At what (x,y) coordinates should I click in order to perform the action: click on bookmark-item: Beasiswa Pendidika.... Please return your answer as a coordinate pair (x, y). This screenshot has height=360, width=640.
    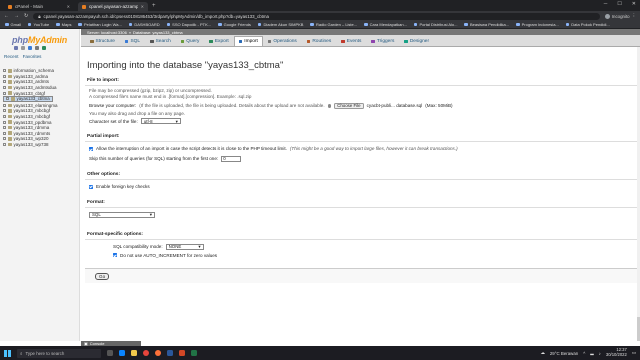
    Looking at the image, I should click on (486, 24).